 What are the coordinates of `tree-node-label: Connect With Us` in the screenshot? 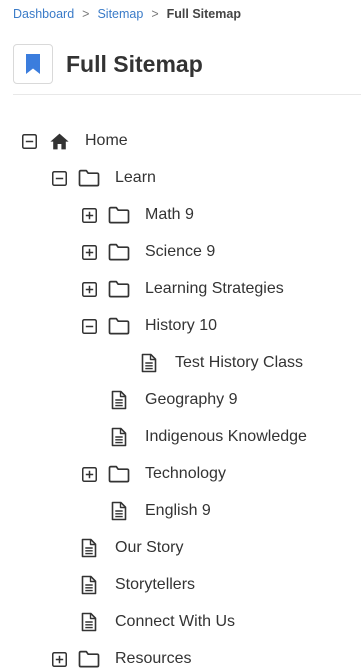 It's located at (175, 622).